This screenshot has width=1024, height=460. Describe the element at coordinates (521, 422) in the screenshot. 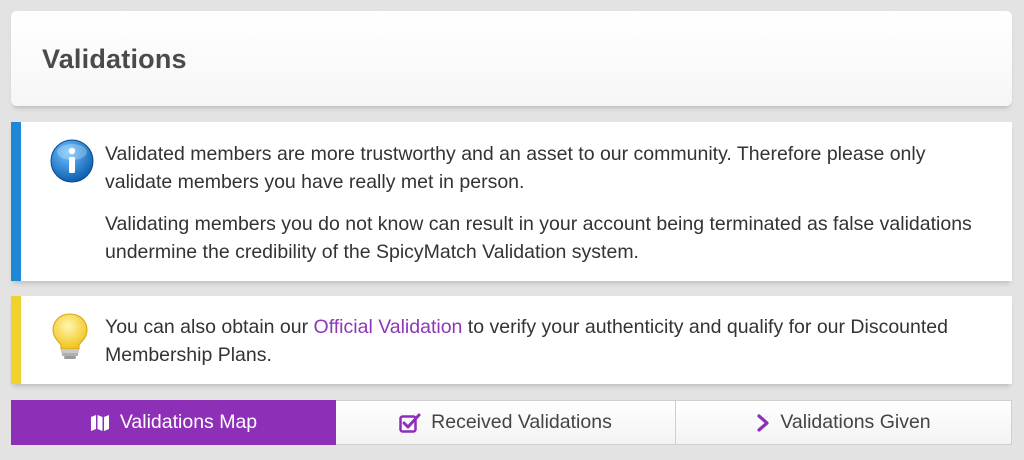

I see `tab-label: Received Validations` at that location.